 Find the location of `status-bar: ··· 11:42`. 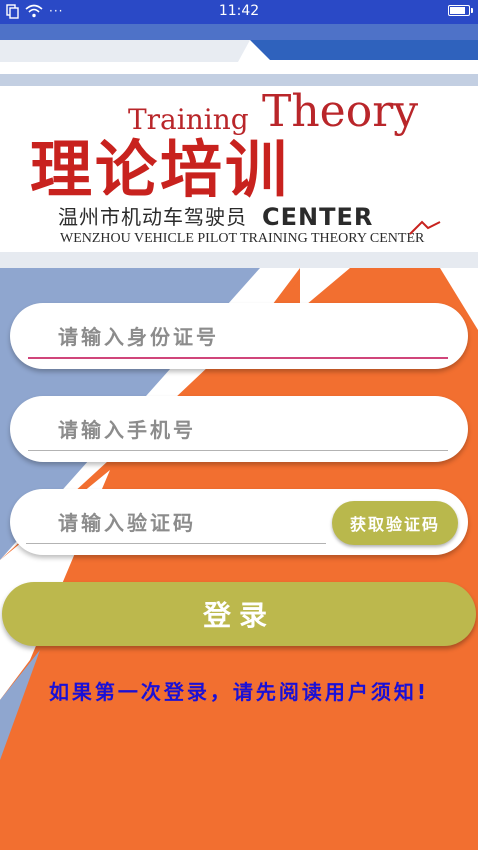

status-bar: ··· 11:42 is located at coordinates (239, 12).